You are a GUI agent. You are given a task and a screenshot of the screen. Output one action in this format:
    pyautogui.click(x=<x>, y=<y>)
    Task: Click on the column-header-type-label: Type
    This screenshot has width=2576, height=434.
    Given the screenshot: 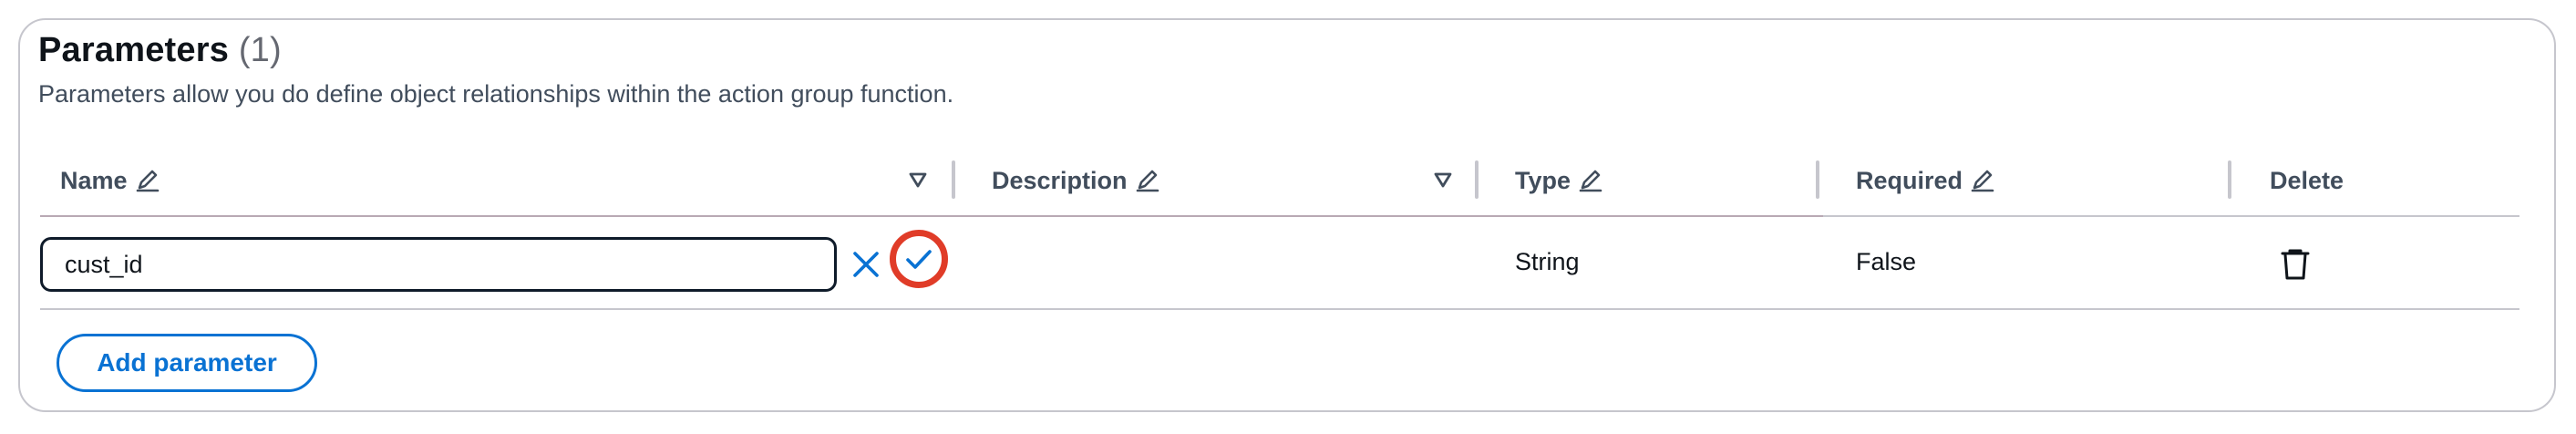 What is the action you would take?
    pyautogui.click(x=1543, y=180)
    